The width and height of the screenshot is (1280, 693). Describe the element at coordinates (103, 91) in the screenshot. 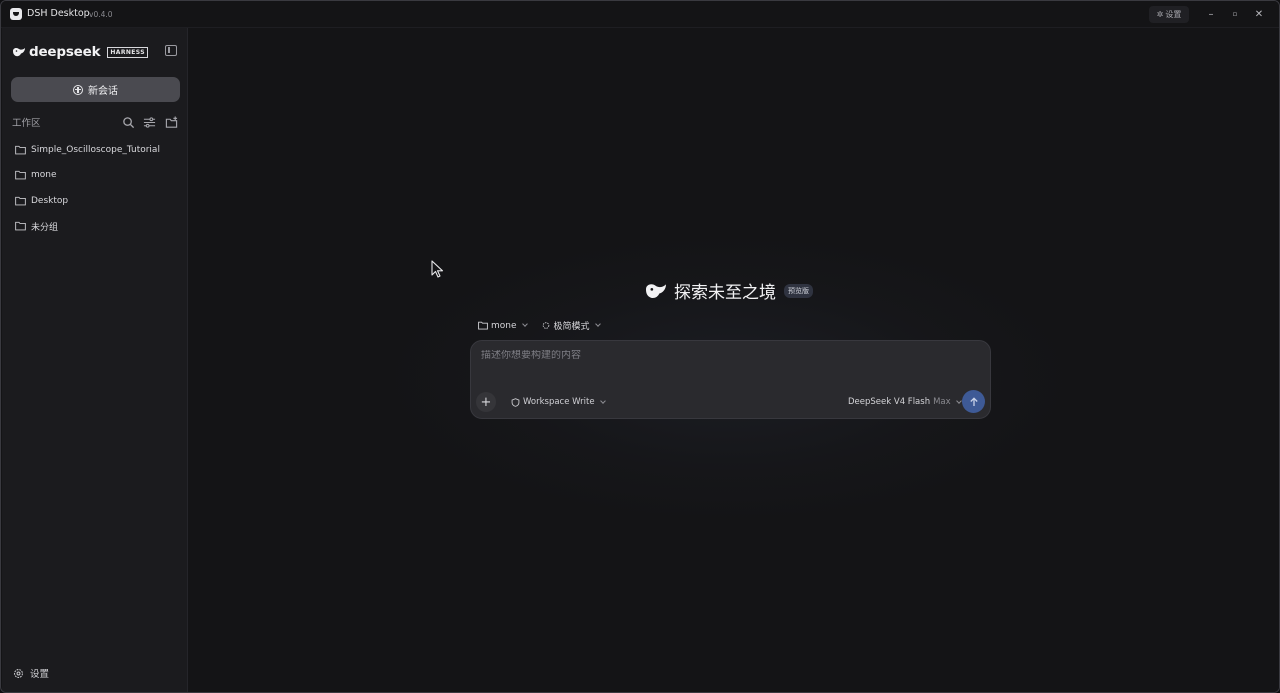

I see `new-chat-label: 新会话` at that location.